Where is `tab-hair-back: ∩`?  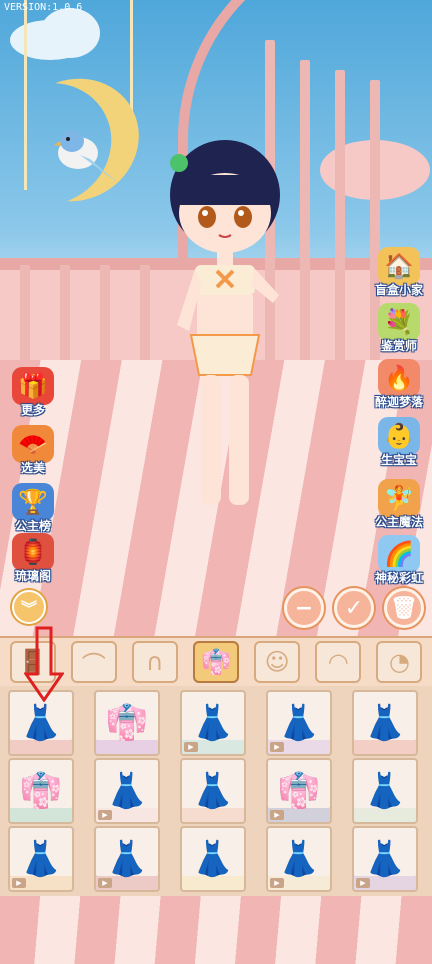
tab-hair-back: ∩ is located at coordinates (154, 662).